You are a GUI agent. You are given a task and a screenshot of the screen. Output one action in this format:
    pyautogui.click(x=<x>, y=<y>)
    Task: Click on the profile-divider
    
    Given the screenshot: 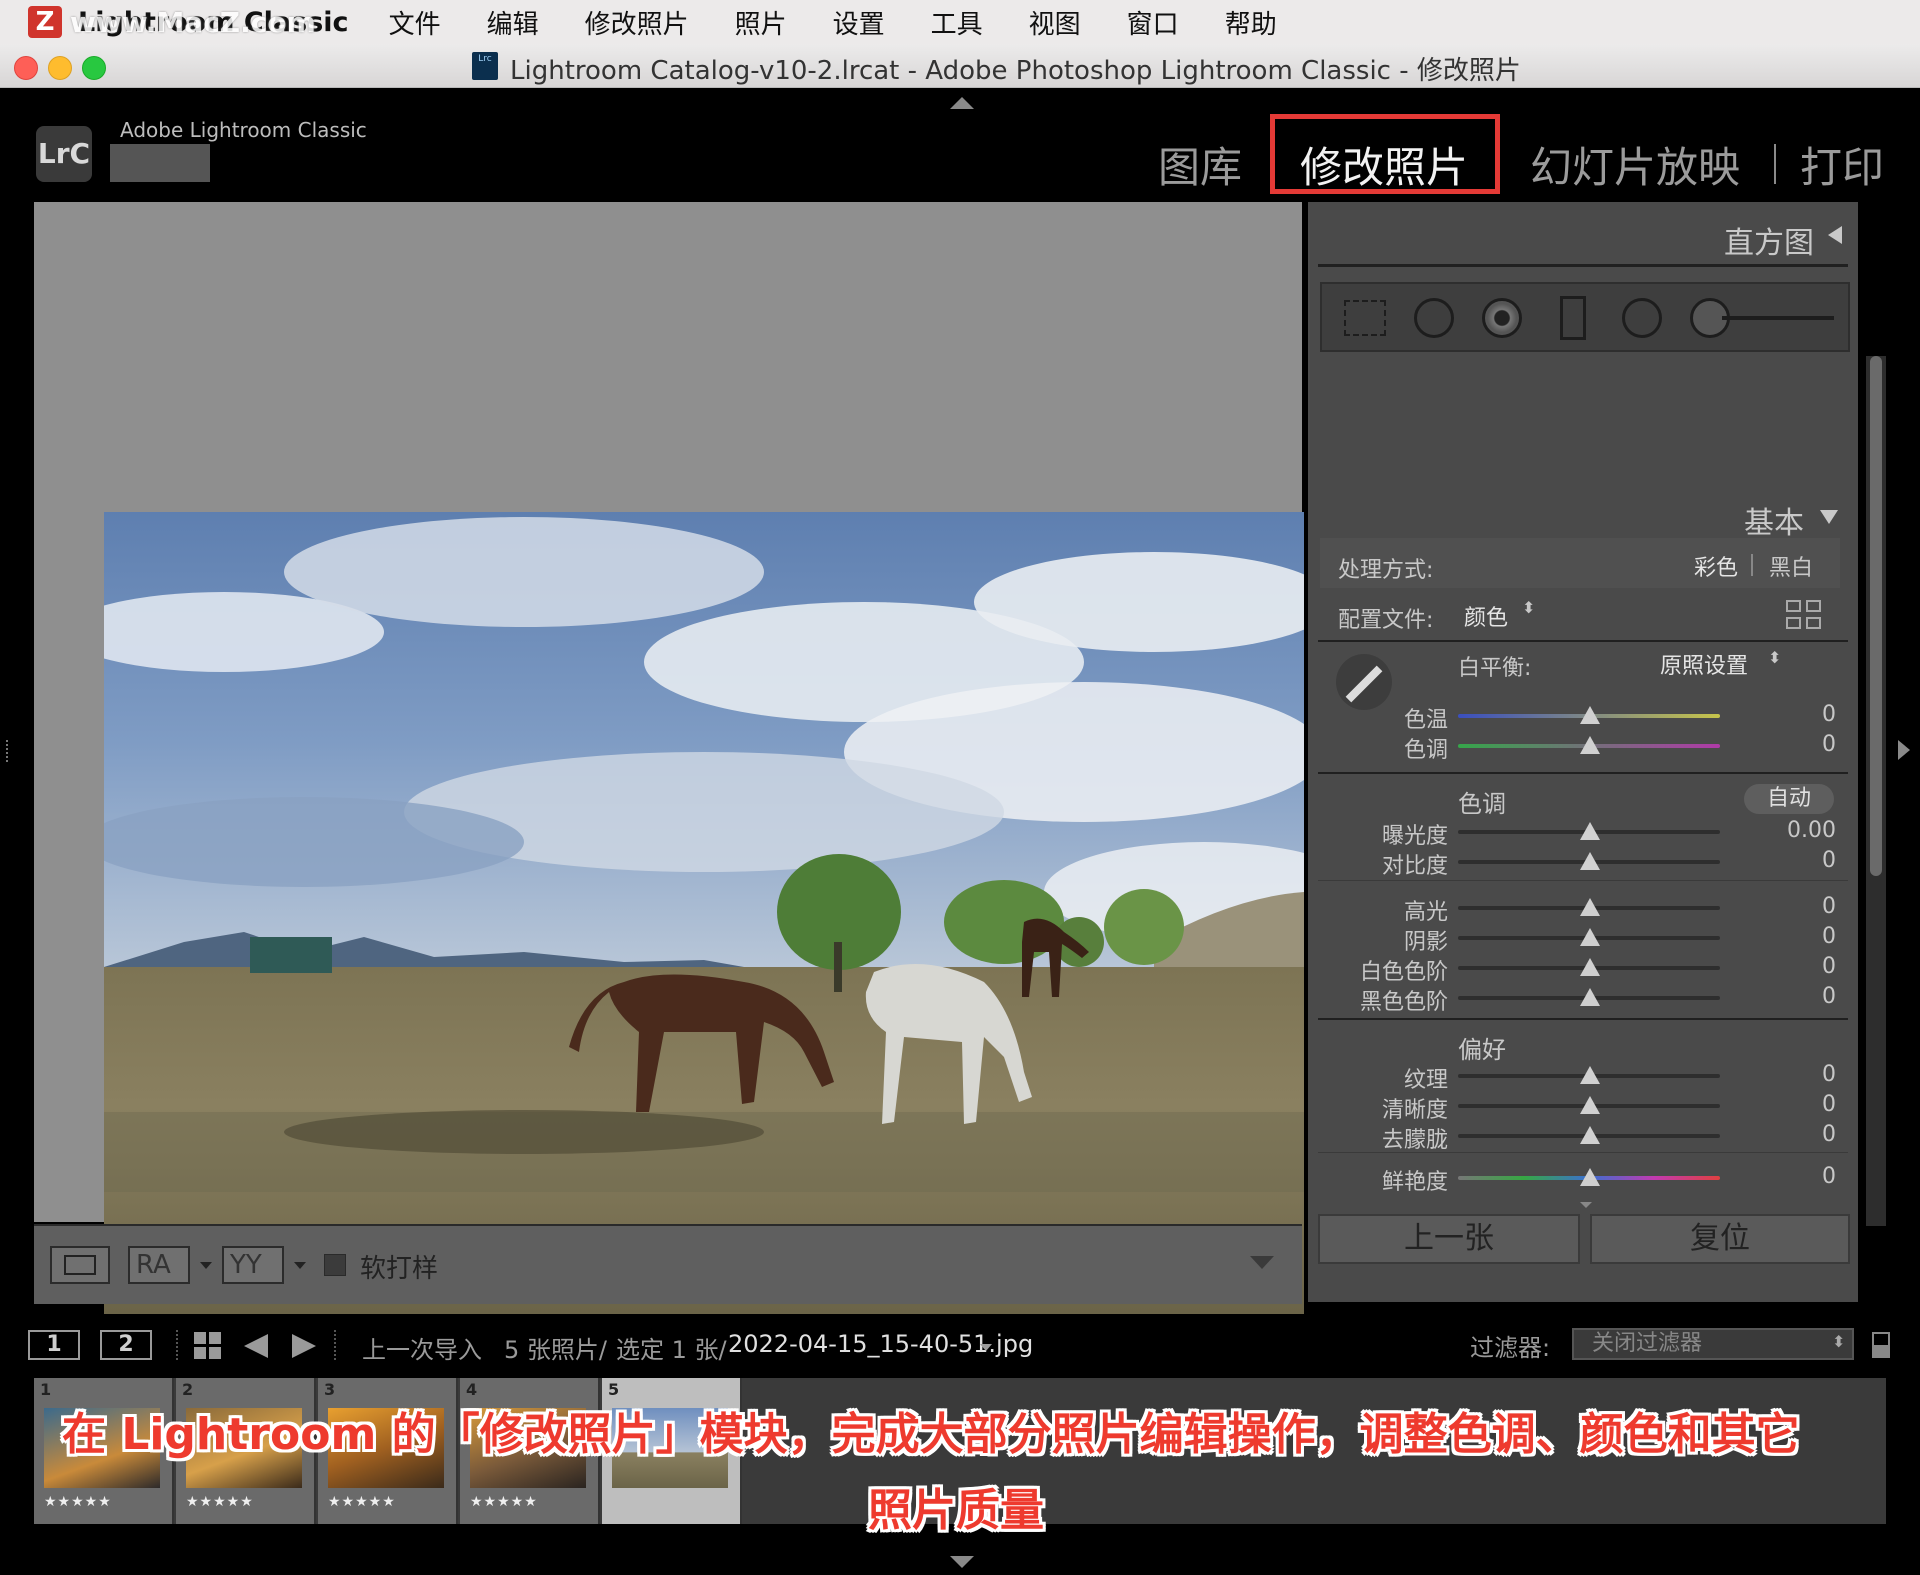 What is the action you would take?
    pyautogui.click(x=1583, y=641)
    